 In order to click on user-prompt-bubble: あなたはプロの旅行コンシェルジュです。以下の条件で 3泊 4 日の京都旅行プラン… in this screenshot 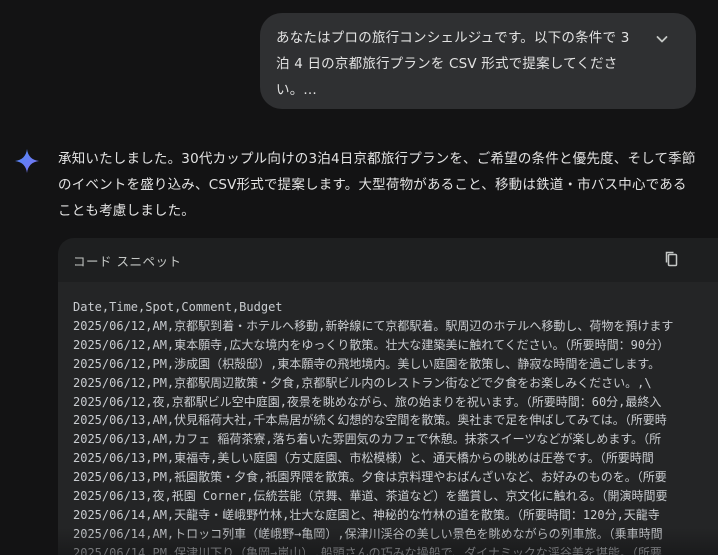, I will do `click(478, 61)`.